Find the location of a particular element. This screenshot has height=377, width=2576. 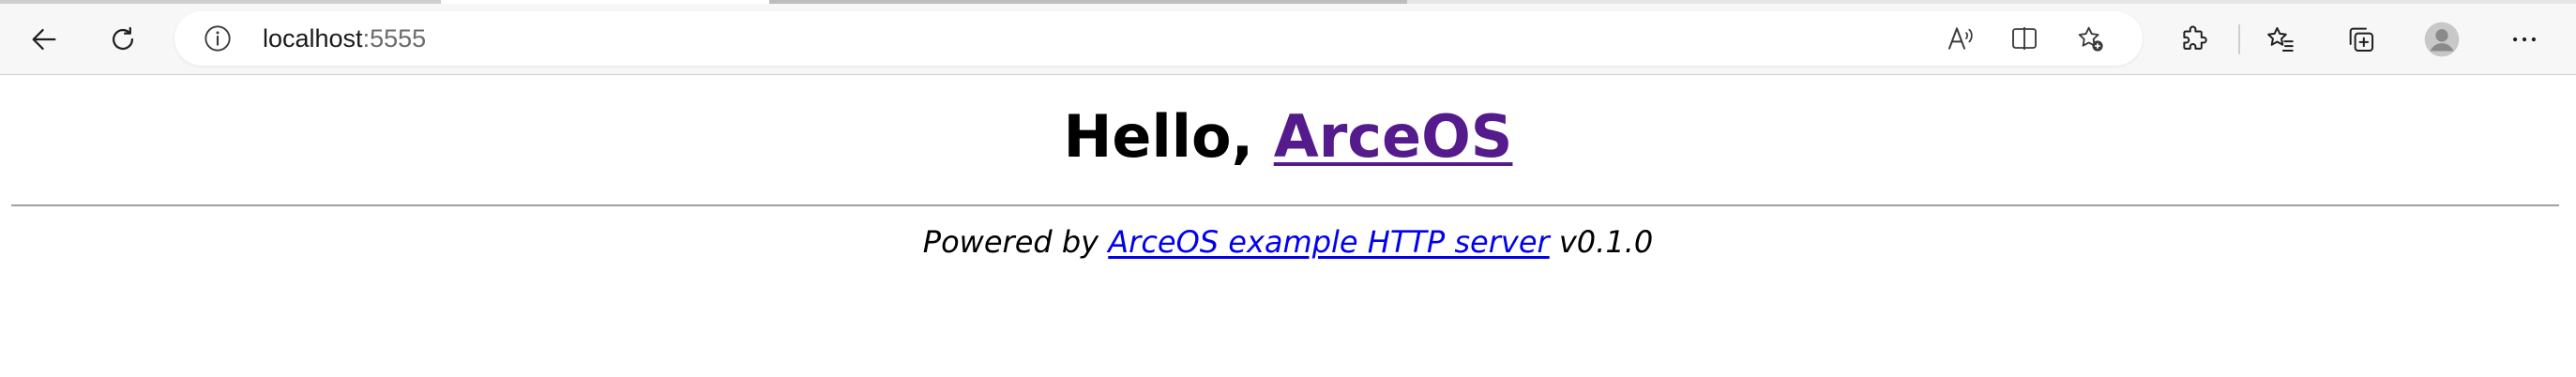

read-aloud-button is located at coordinates (1961, 38).